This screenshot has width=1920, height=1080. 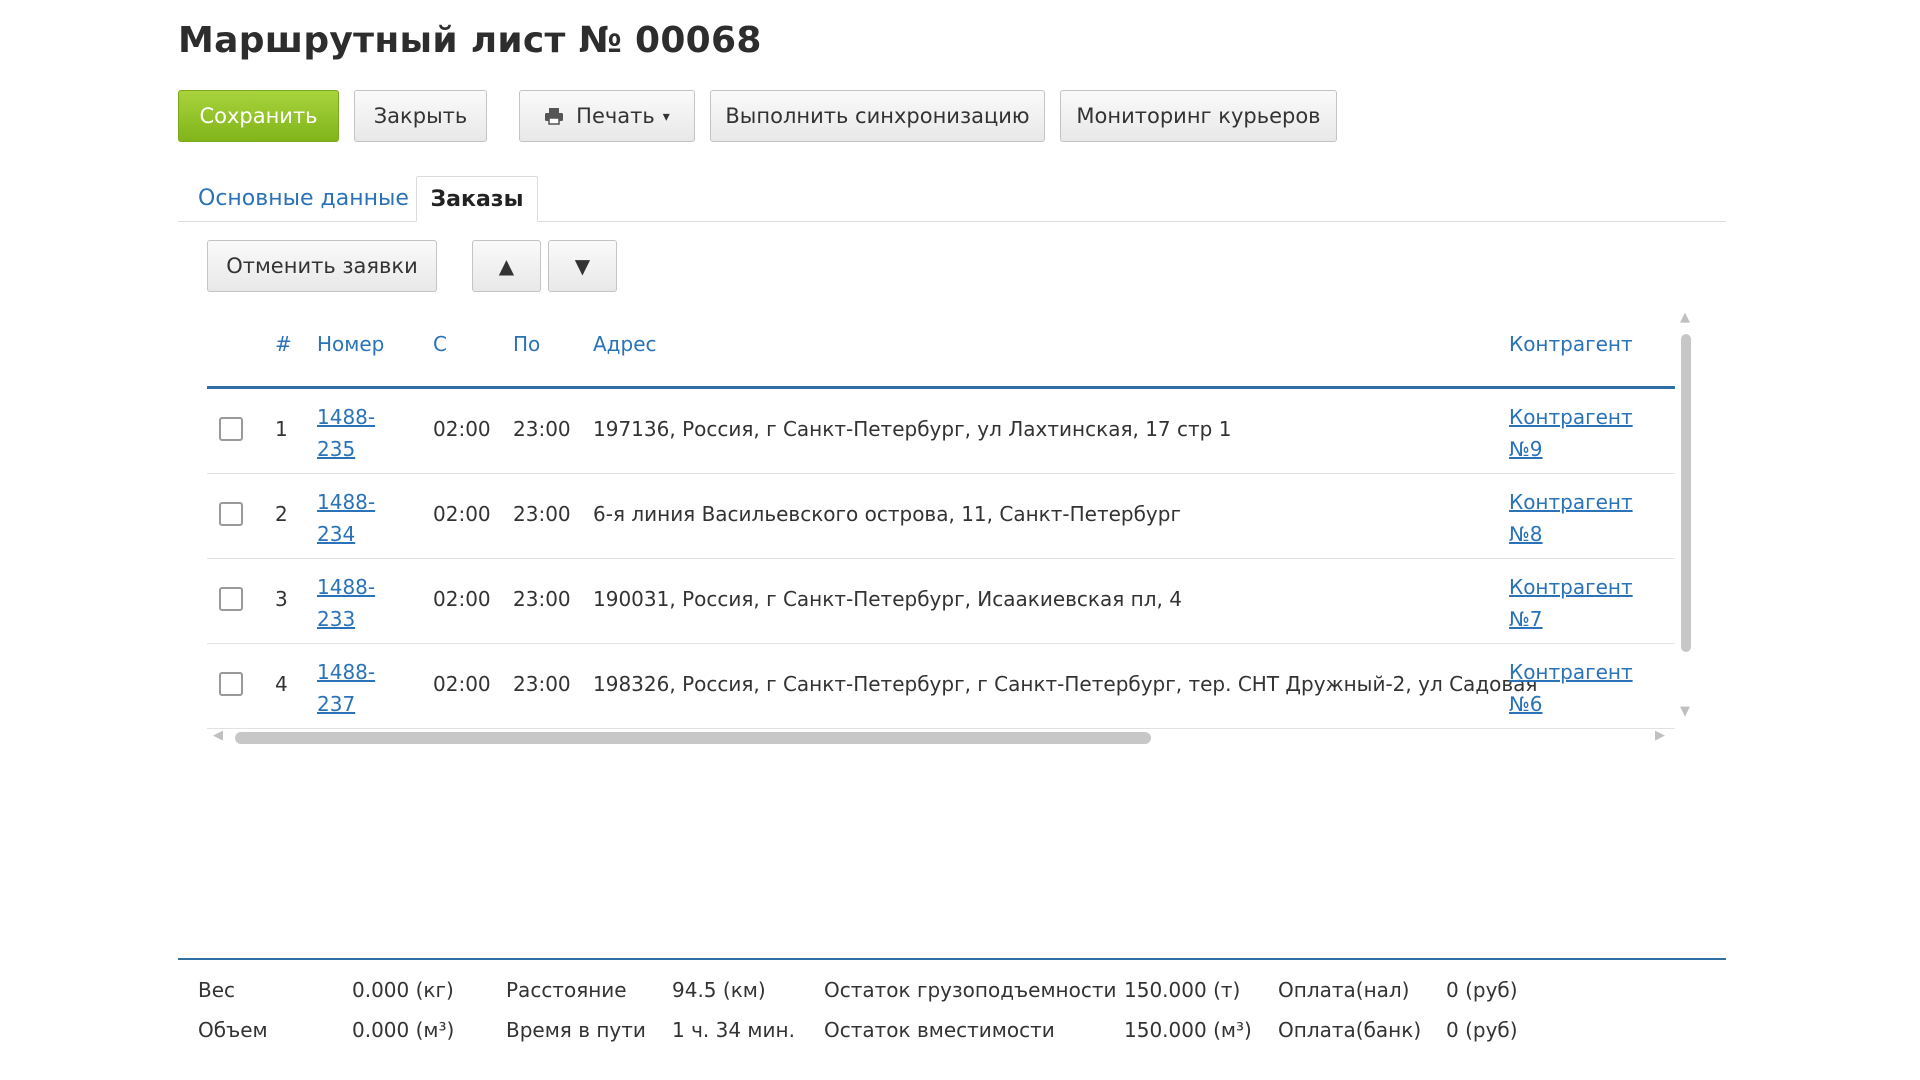 I want to click on distance-value: 94.5 (км), so click(x=719, y=990).